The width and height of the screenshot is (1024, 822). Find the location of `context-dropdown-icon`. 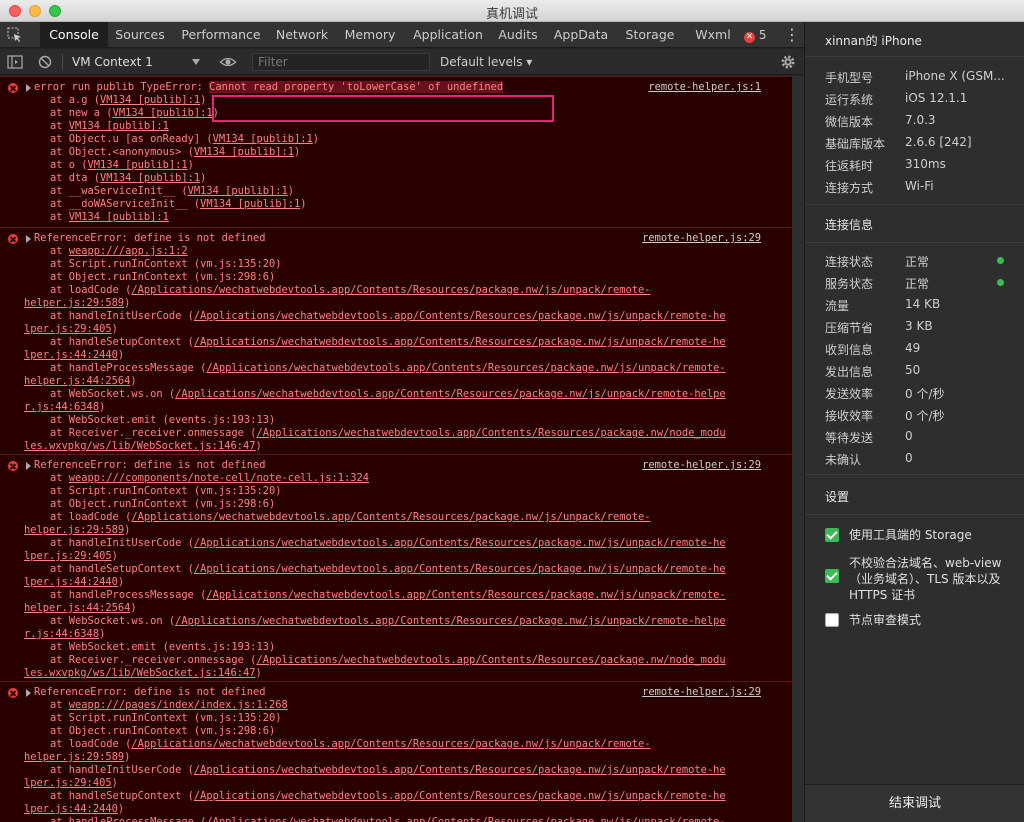

context-dropdown-icon is located at coordinates (196, 62).